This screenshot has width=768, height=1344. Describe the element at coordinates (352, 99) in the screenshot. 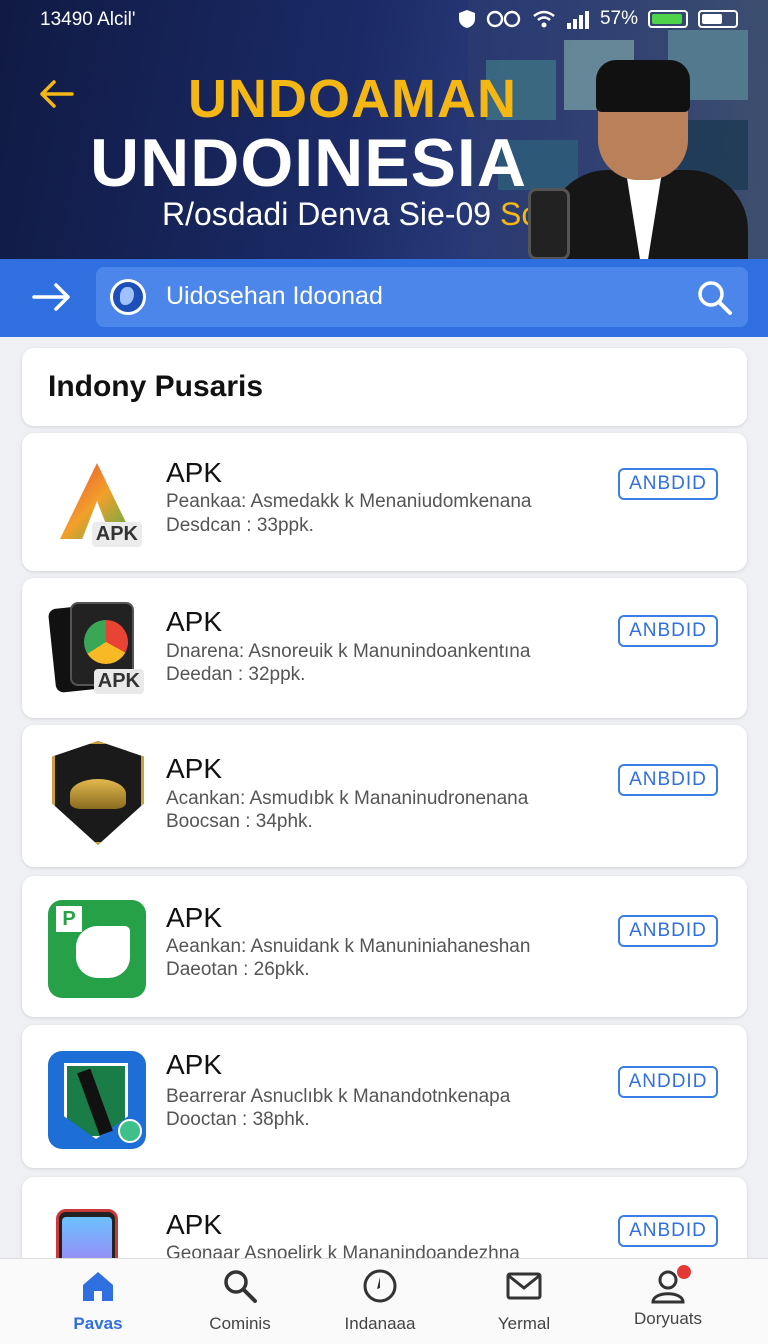

I see `hero-title-line1: UNDOAMAN` at that location.